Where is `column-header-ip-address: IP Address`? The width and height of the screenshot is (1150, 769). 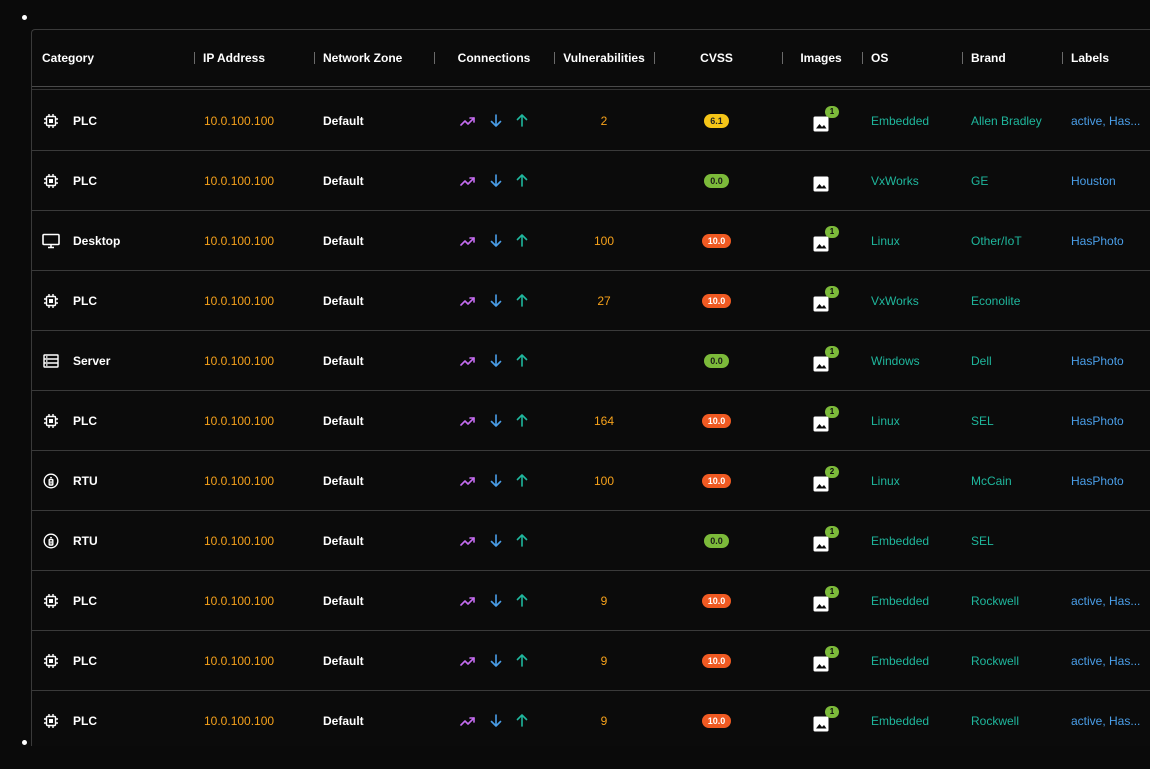
column-header-ip-address: IP Address is located at coordinates (258, 58).